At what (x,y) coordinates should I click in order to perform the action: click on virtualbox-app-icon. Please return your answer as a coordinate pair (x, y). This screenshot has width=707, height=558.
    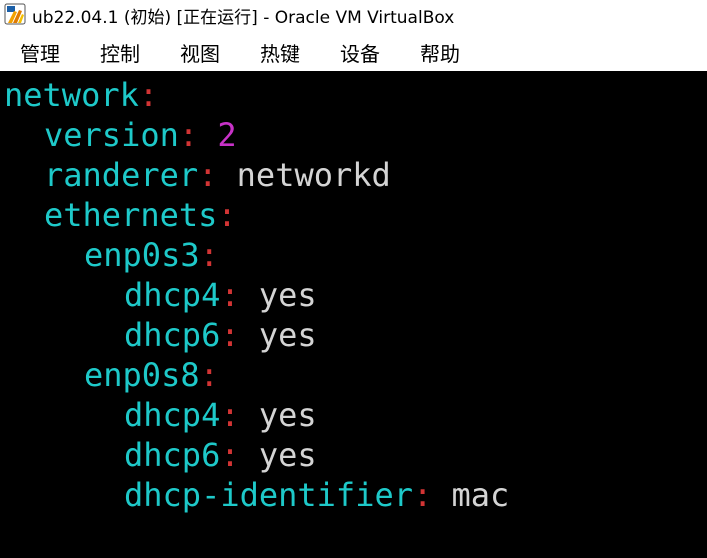
    Looking at the image, I should click on (15, 14).